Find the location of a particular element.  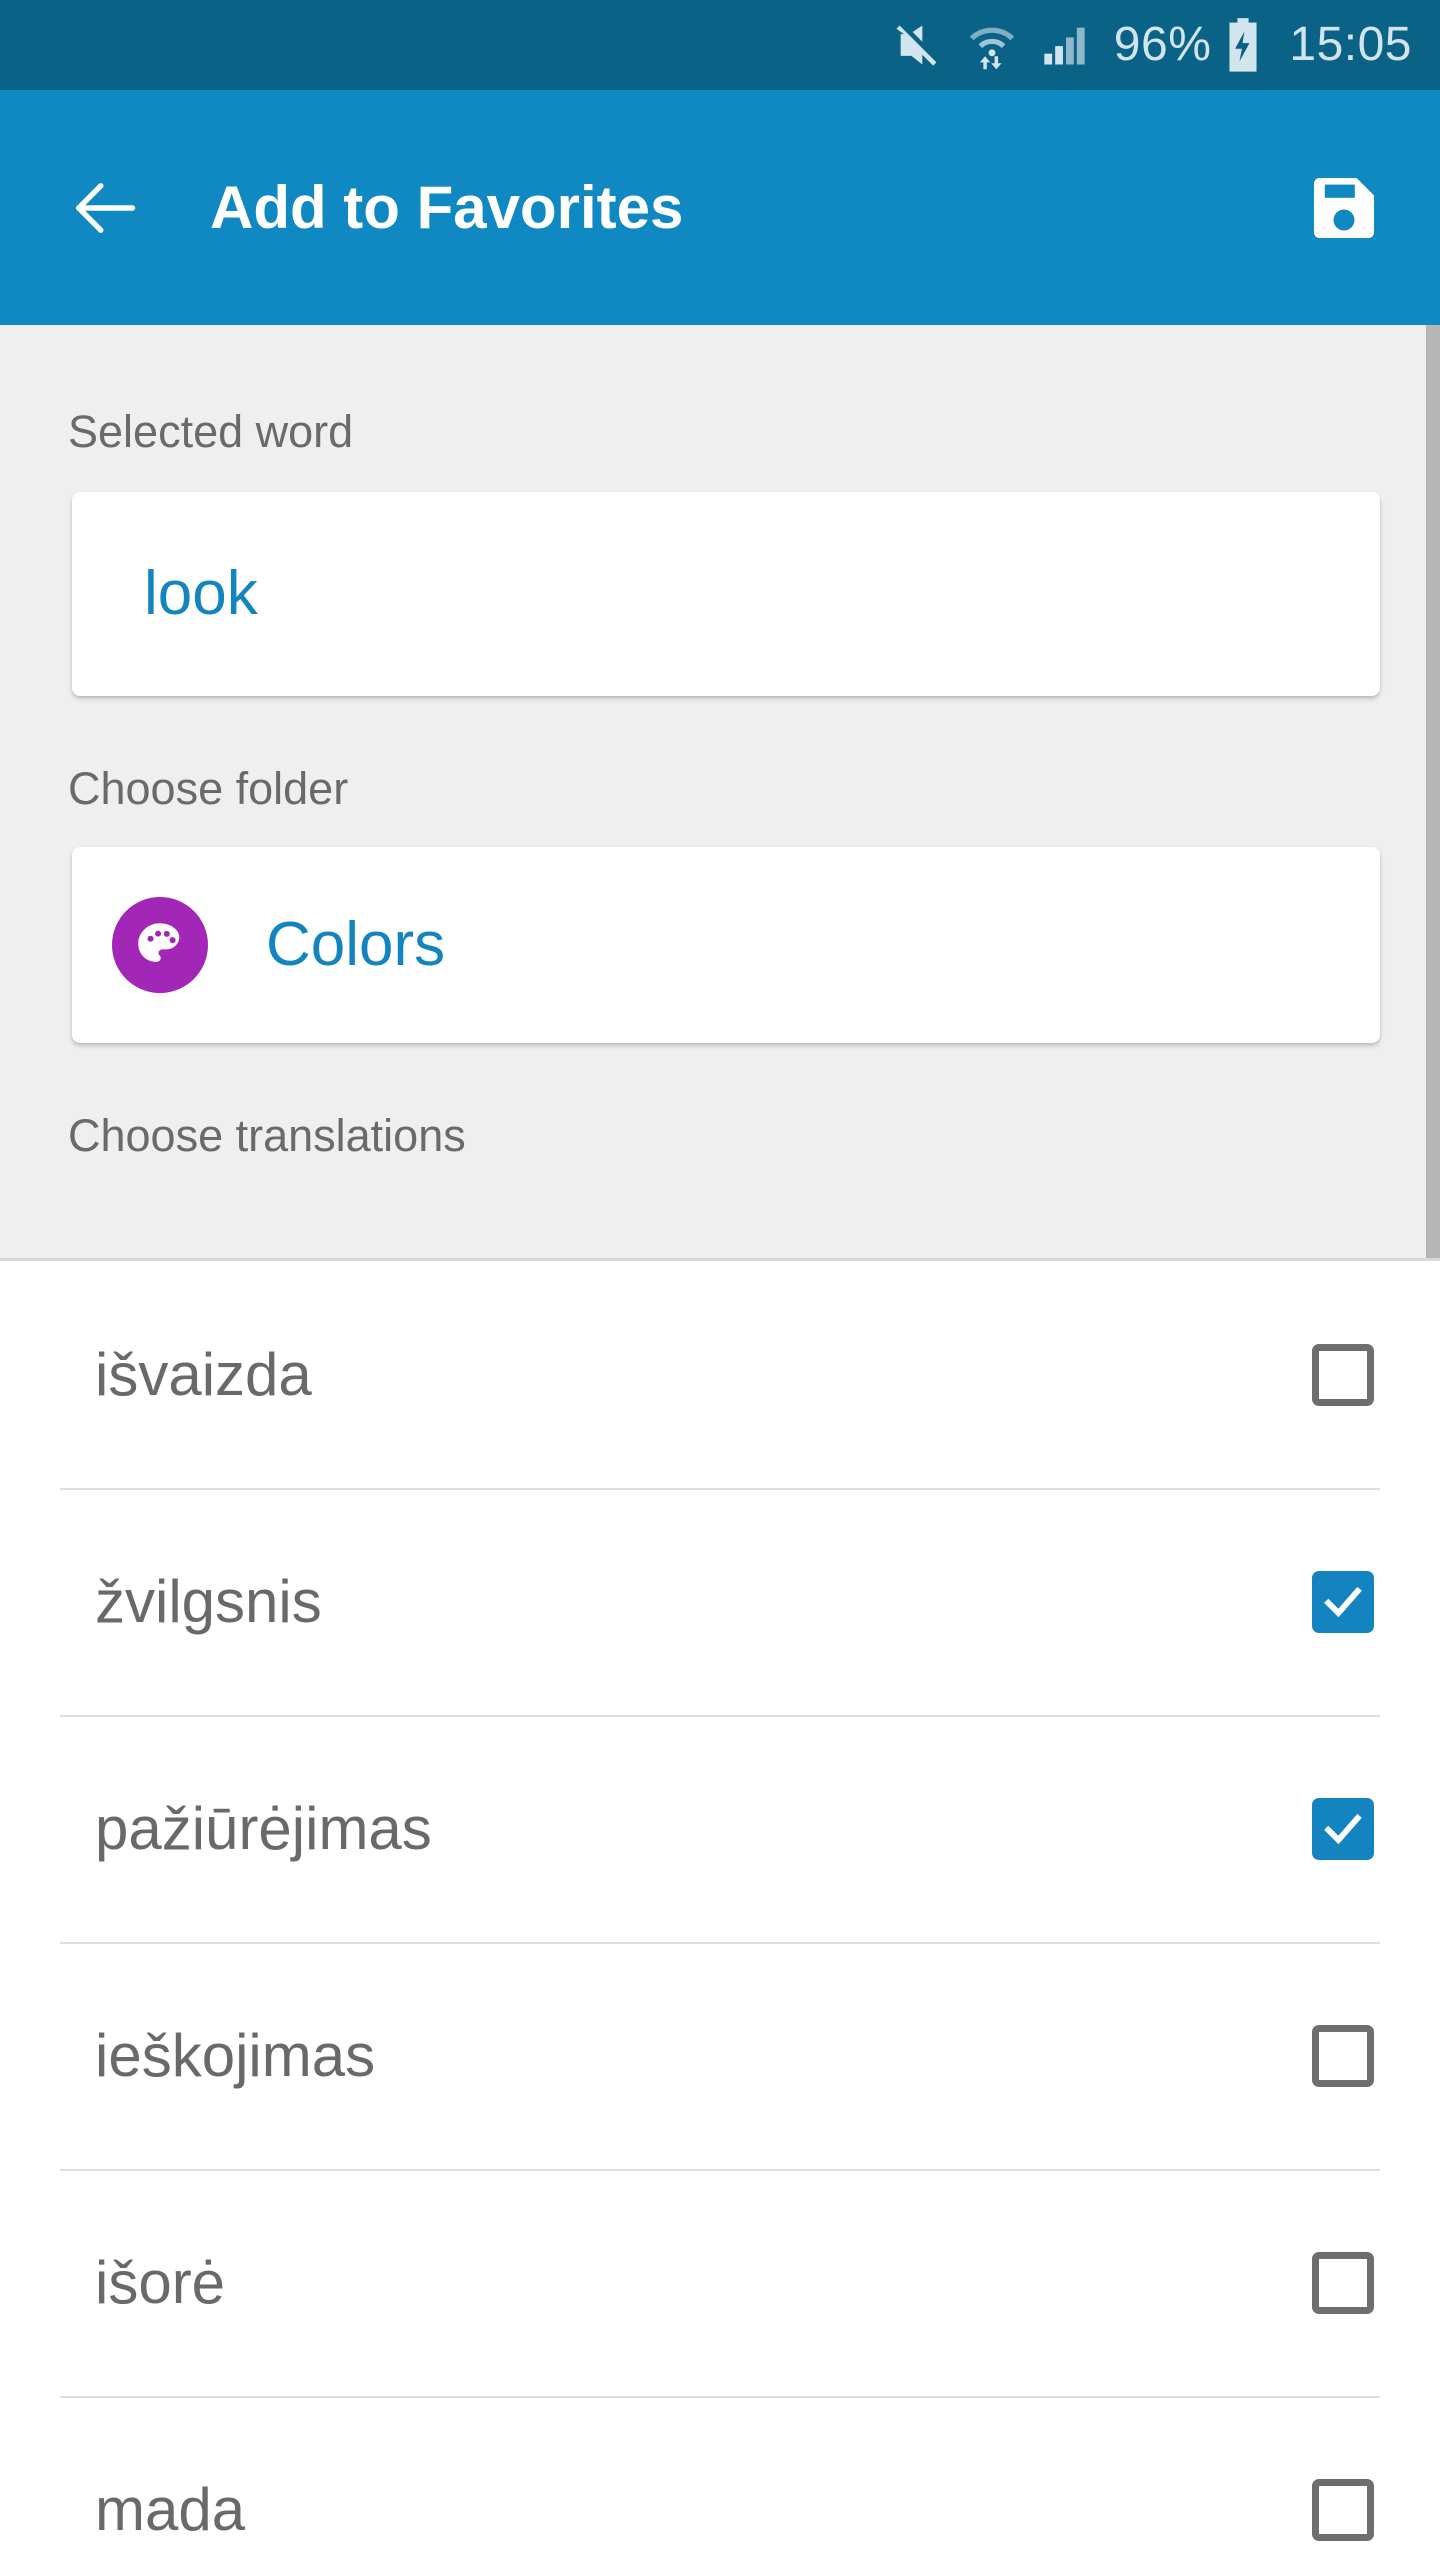

translation-row: išorė is located at coordinates (720, 2282).